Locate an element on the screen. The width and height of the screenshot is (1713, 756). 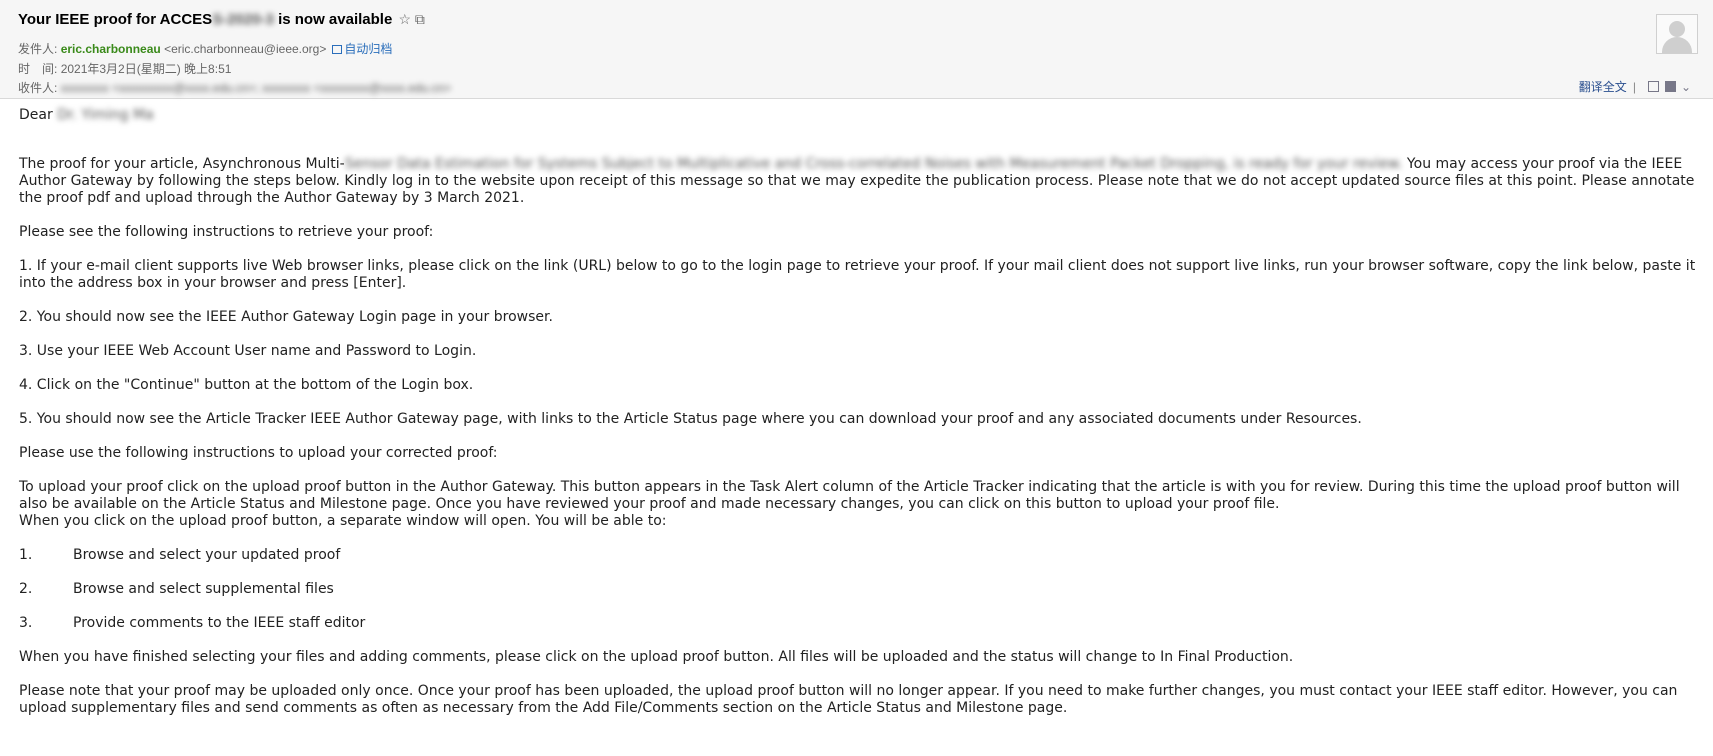
to-label: 收件人: is located at coordinates (38, 88).